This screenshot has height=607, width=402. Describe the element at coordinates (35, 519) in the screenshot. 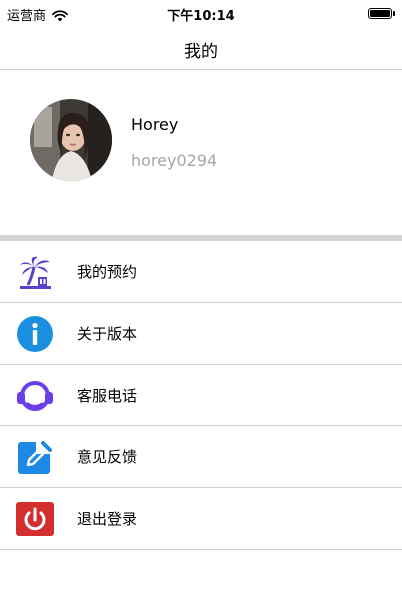

I see `power-icon` at that location.